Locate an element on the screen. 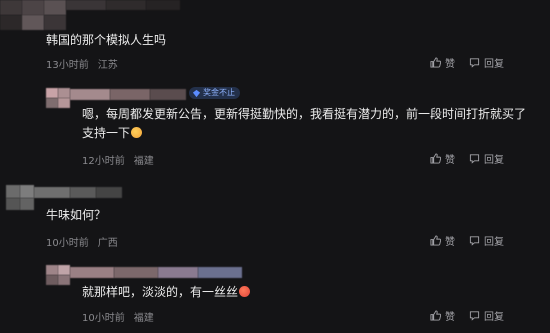 The height and width of the screenshot is (333, 550). diamond-icon is located at coordinates (196, 93).